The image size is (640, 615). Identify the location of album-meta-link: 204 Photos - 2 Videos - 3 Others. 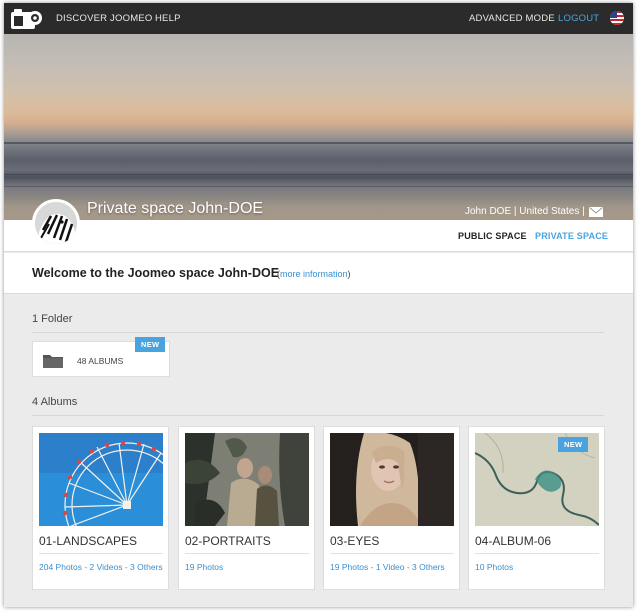
(102, 567).